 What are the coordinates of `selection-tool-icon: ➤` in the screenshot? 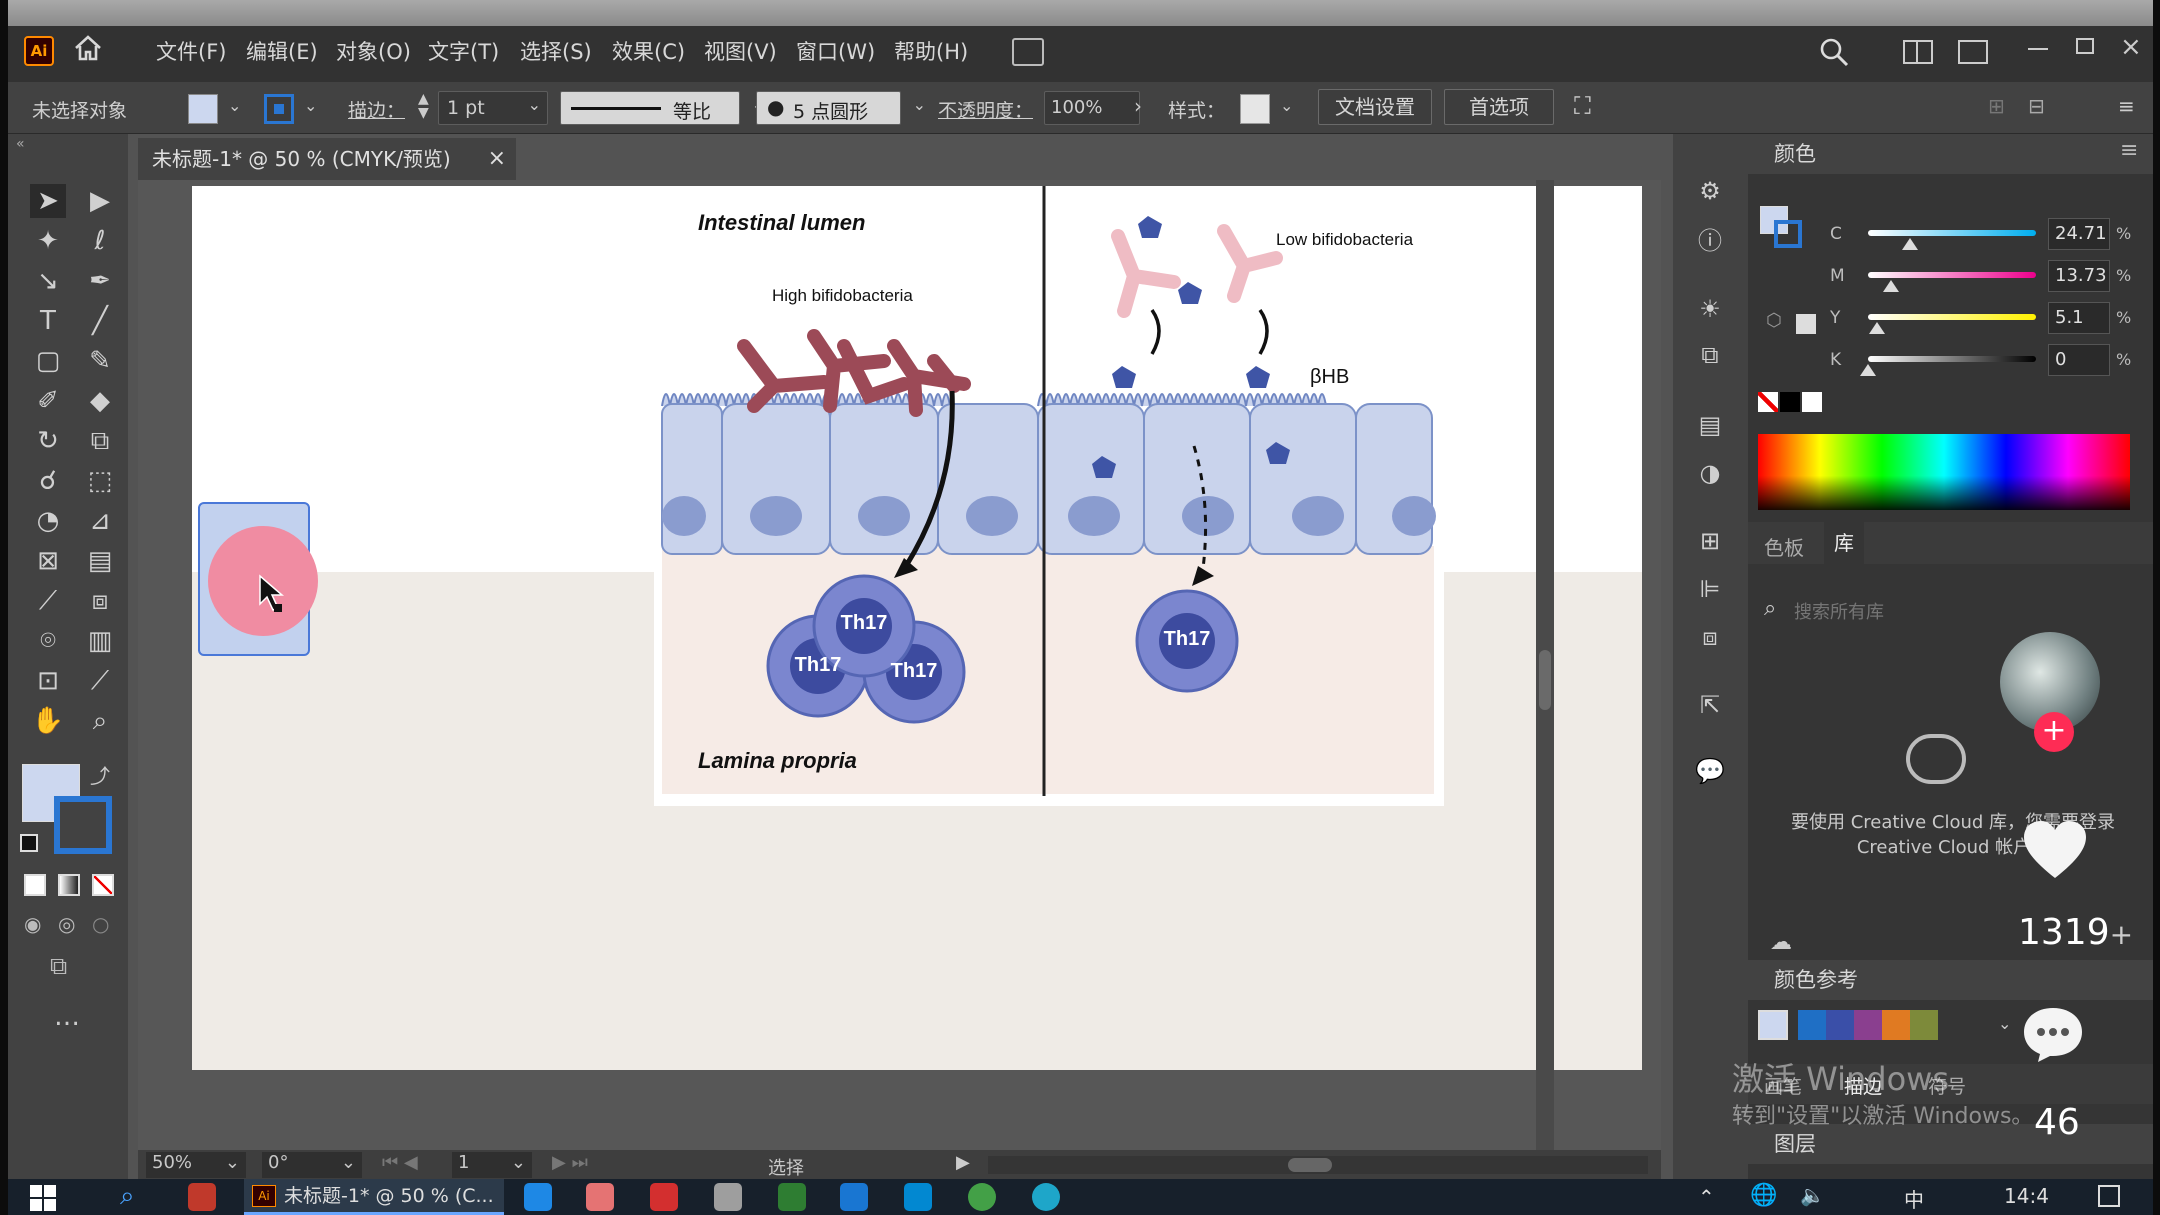 It's located at (48, 201).